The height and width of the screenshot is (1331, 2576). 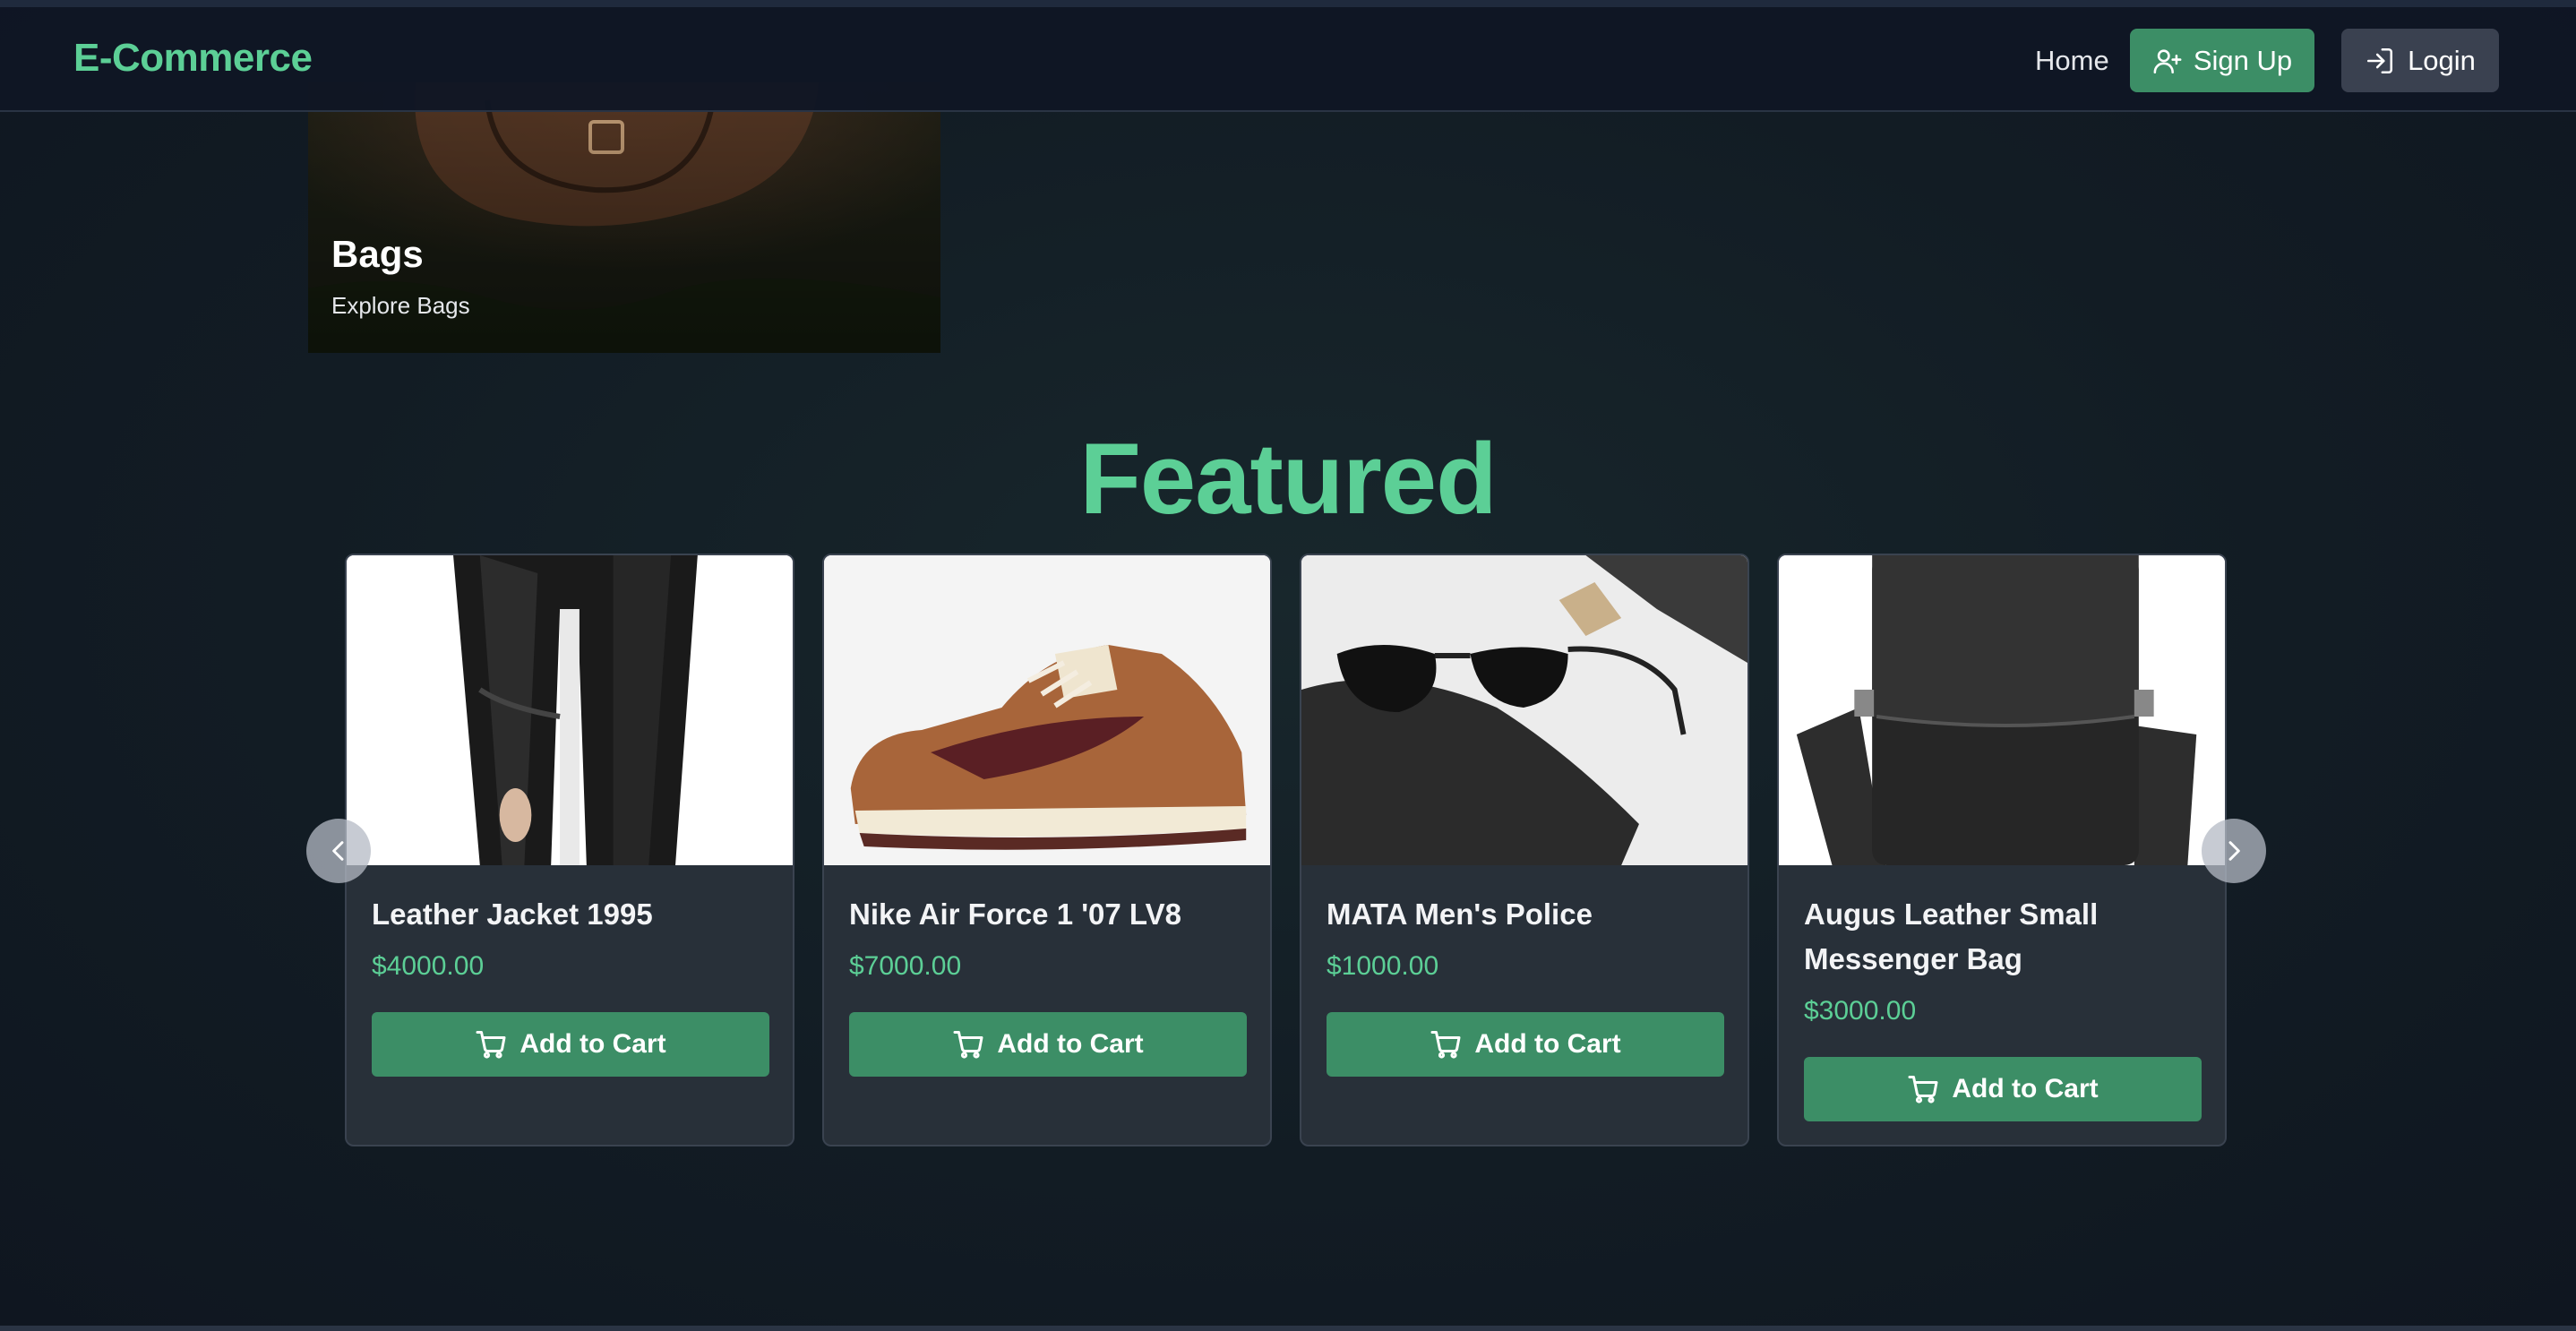 I want to click on category-card-bags: Bags Explore Bags, so click(x=624, y=217).